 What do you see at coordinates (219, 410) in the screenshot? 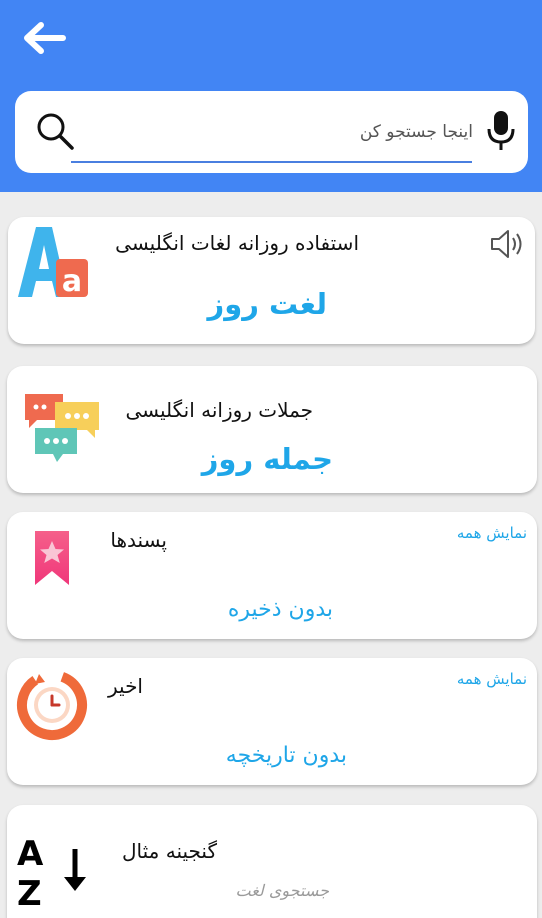
I see `sentence-of-day-title: جملات روزانه انگلیسی` at bounding box center [219, 410].